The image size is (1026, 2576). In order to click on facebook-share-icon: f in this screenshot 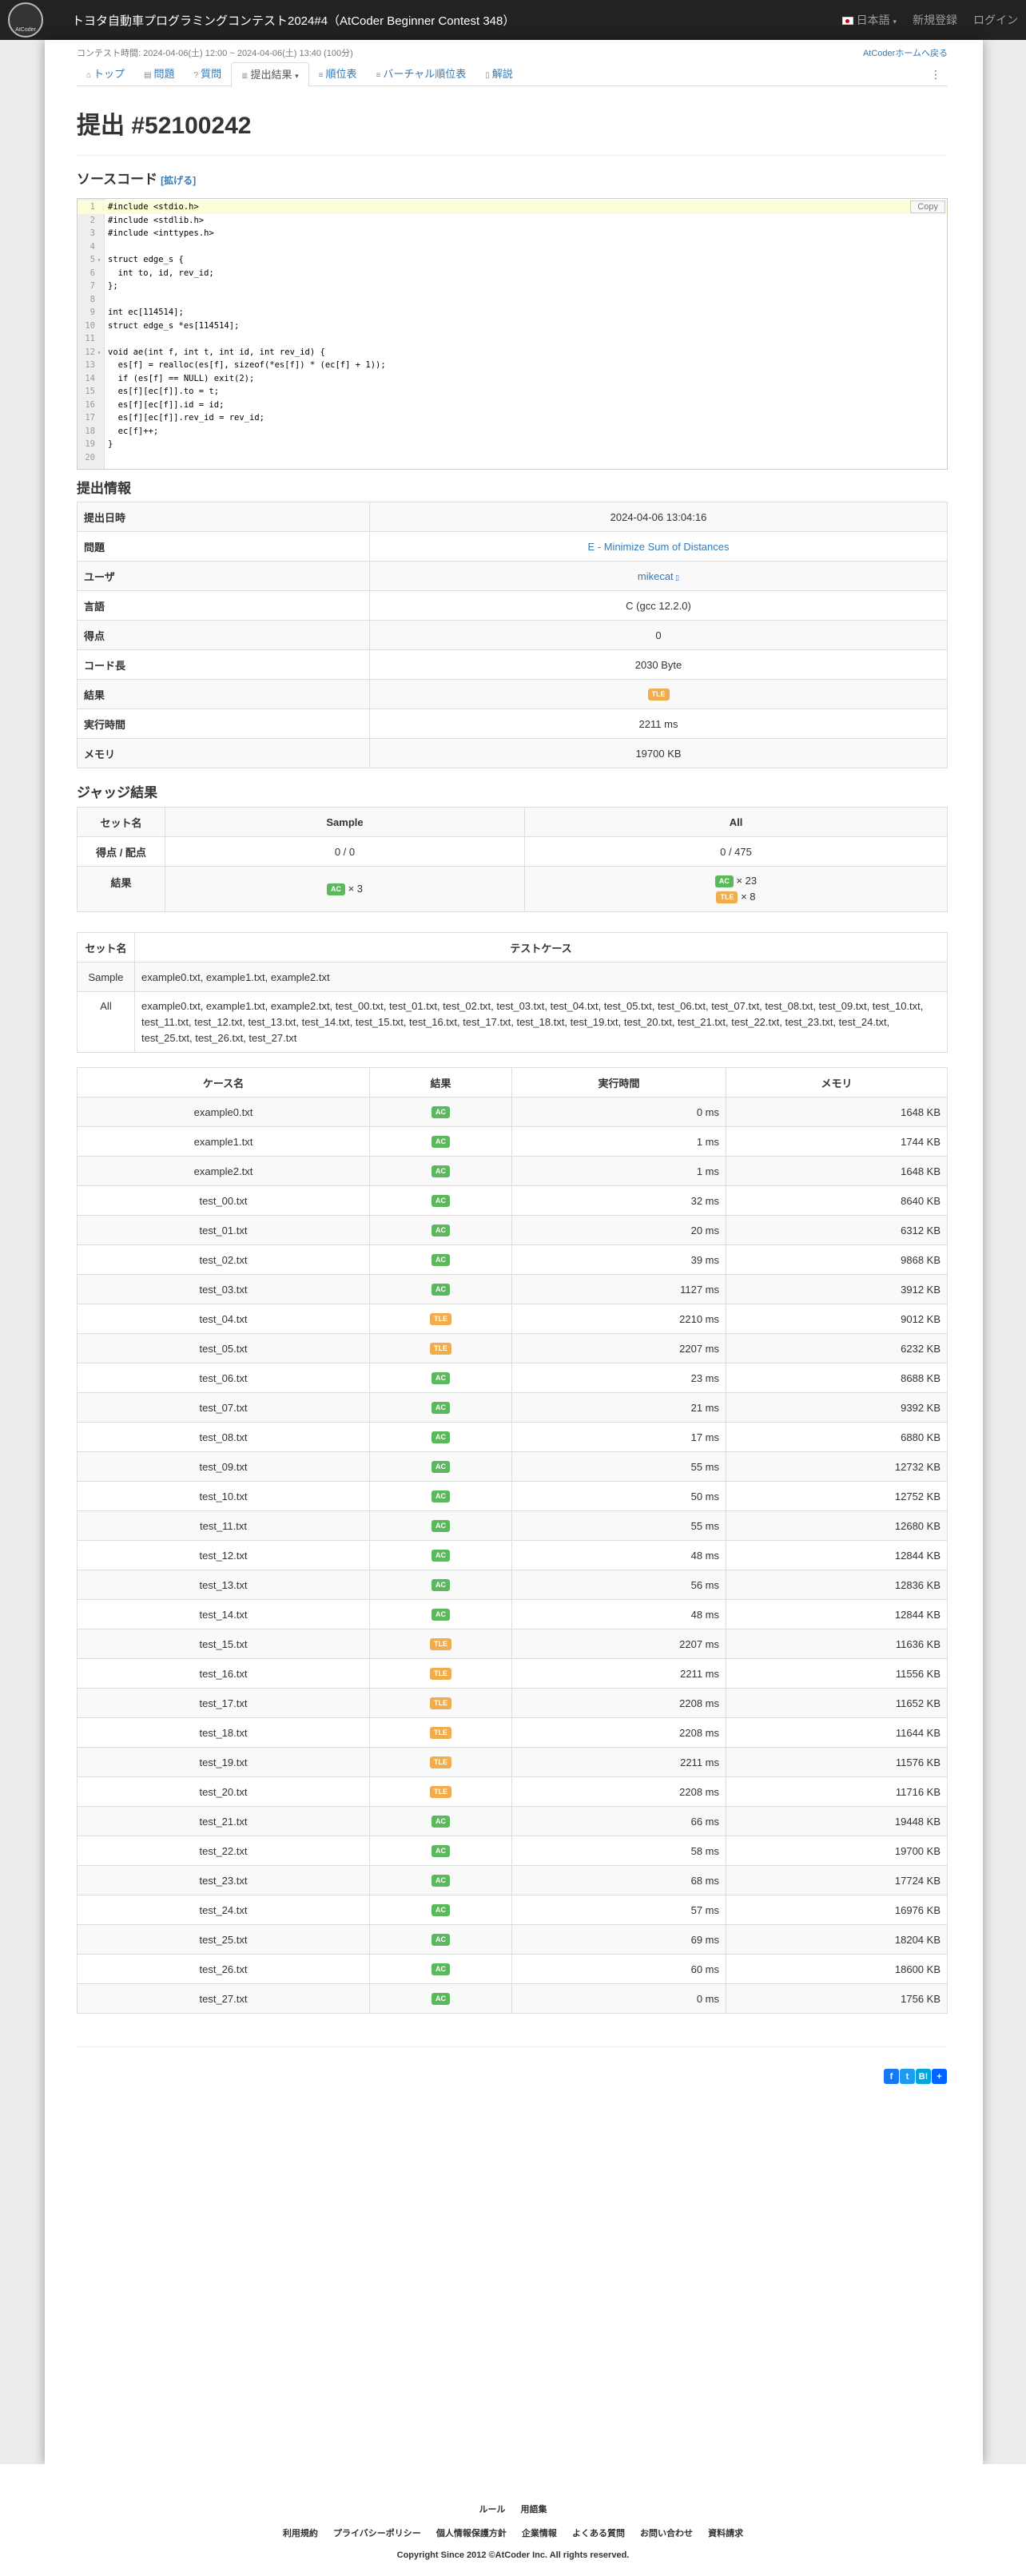, I will do `click(892, 2076)`.